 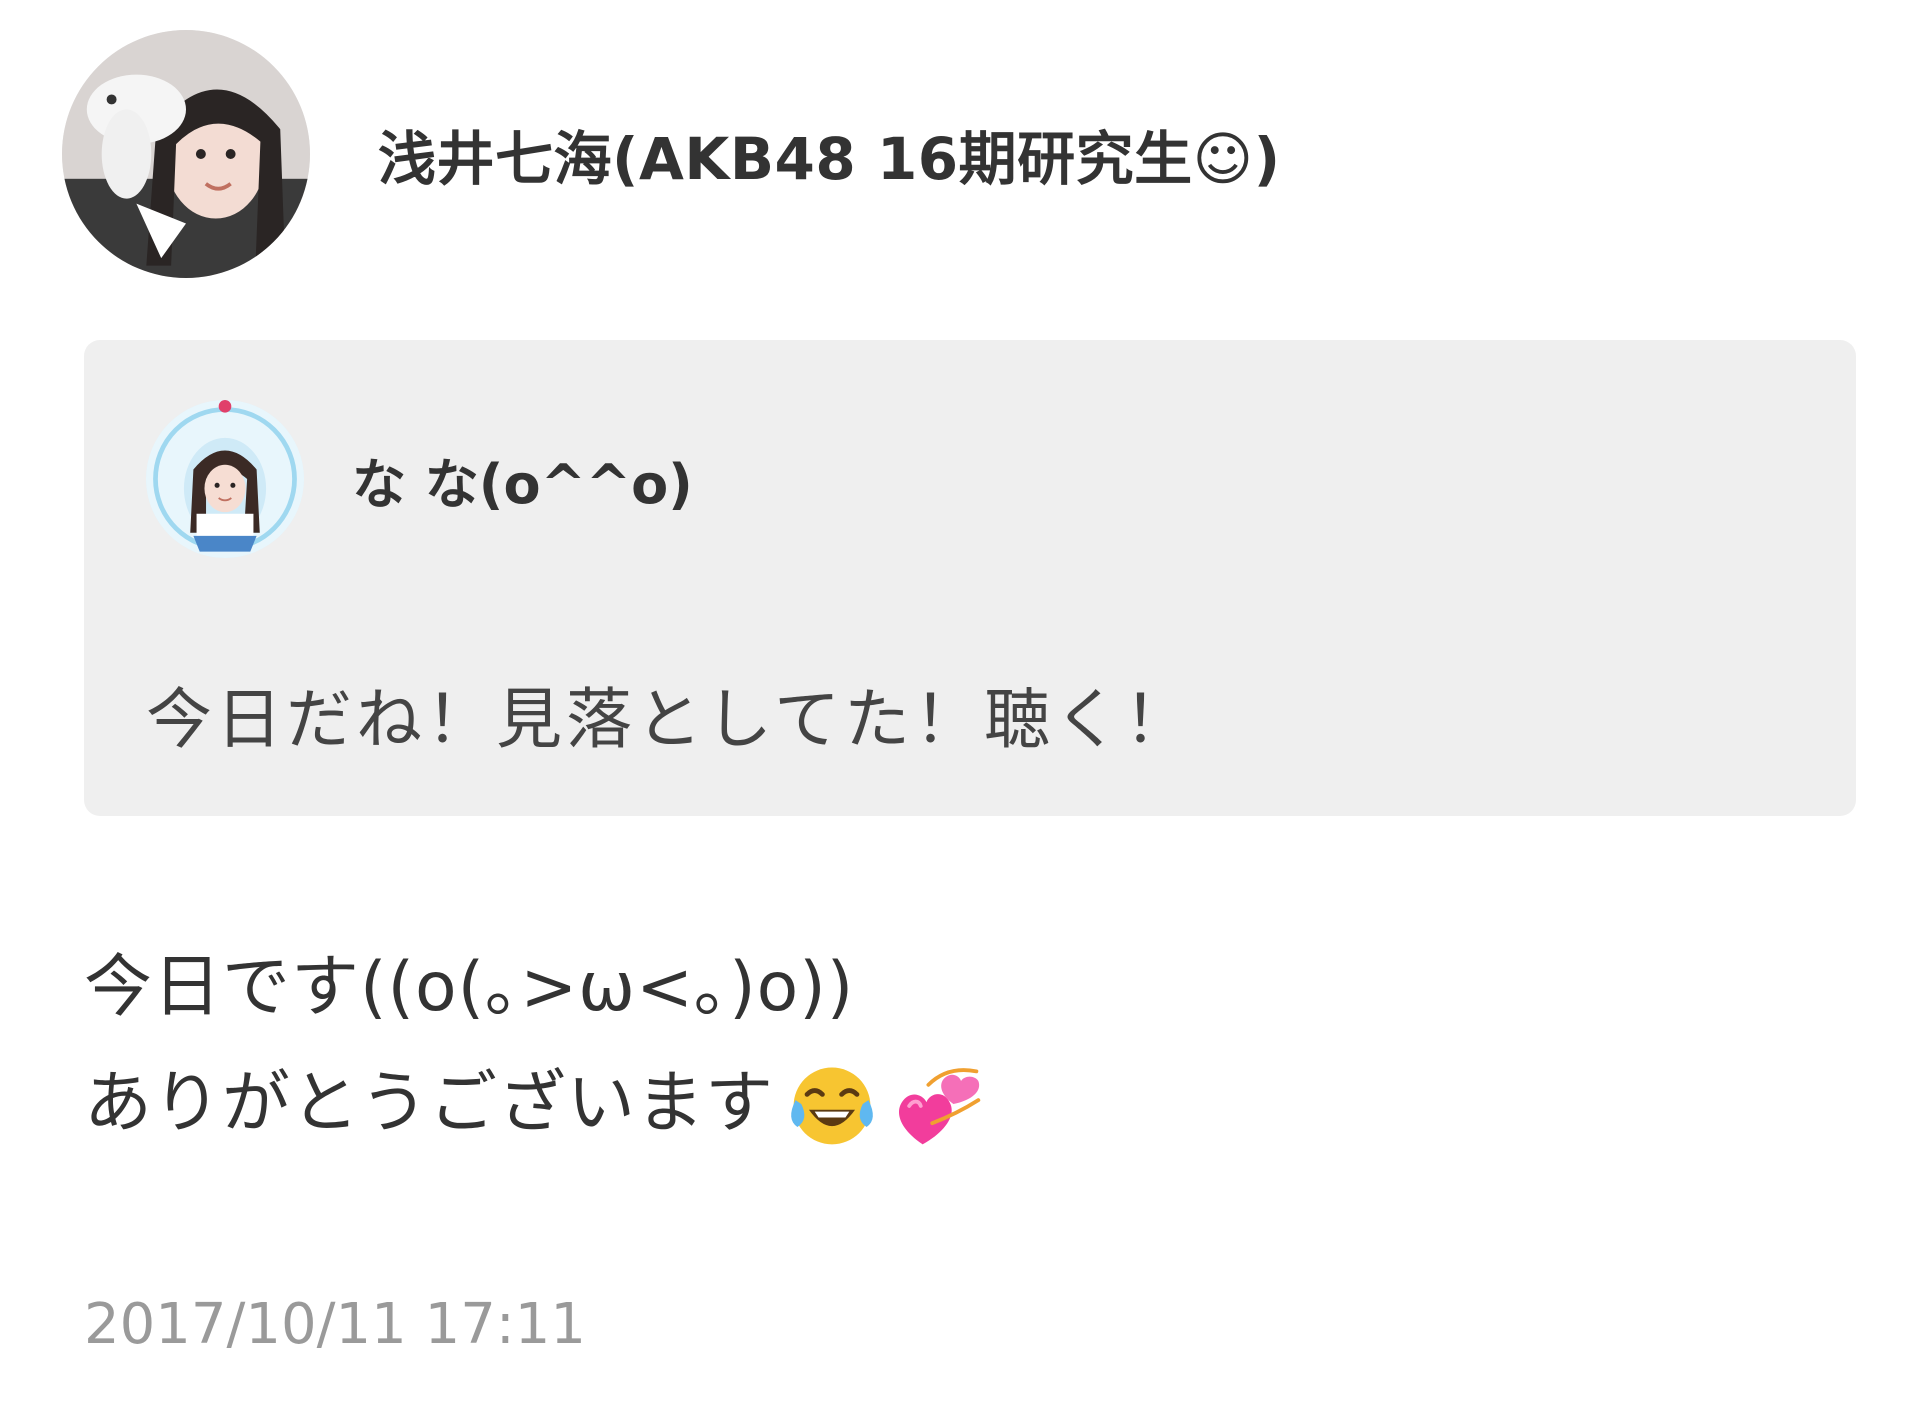 I want to click on reply-line: ありがとうございます, so click(x=535, y=1104).